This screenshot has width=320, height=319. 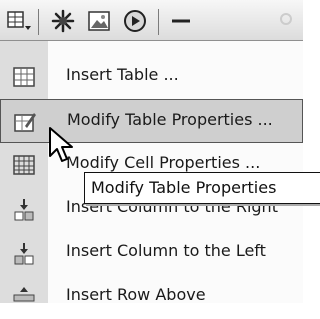 I want to click on toolbar, so click(x=151, y=20).